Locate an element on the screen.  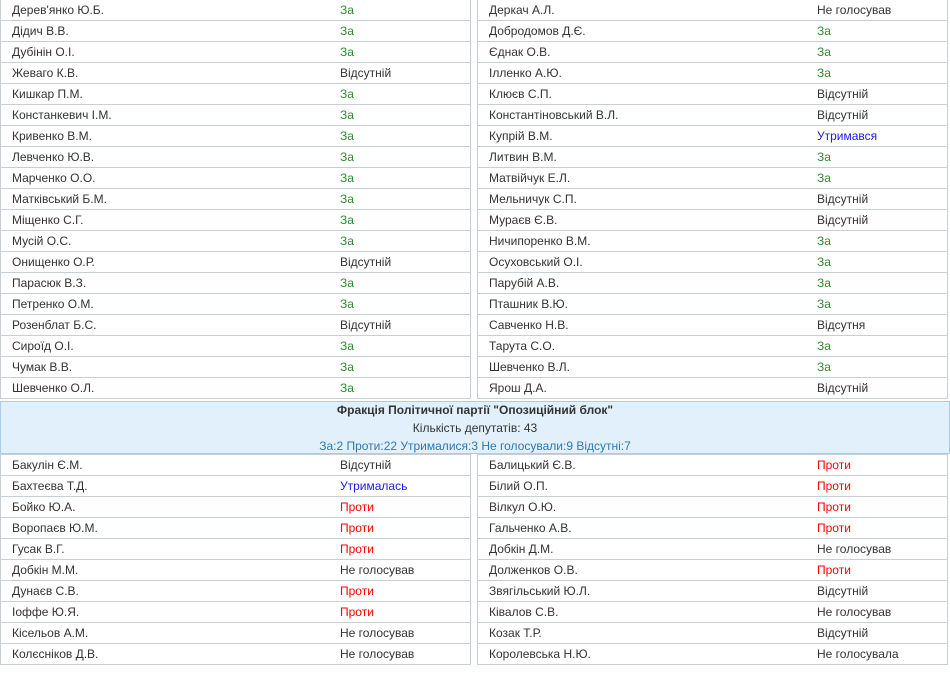
deputy-name: Парасюк В.З. is located at coordinates (49, 283).